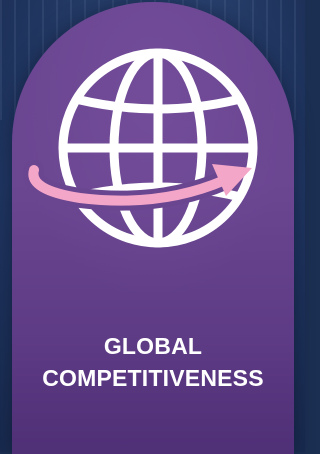 This screenshot has height=454, width=320. Describe the element at coordinates (153, 346) in the screenshot. I see `badge-title-line1: GLOBAL` at that location.